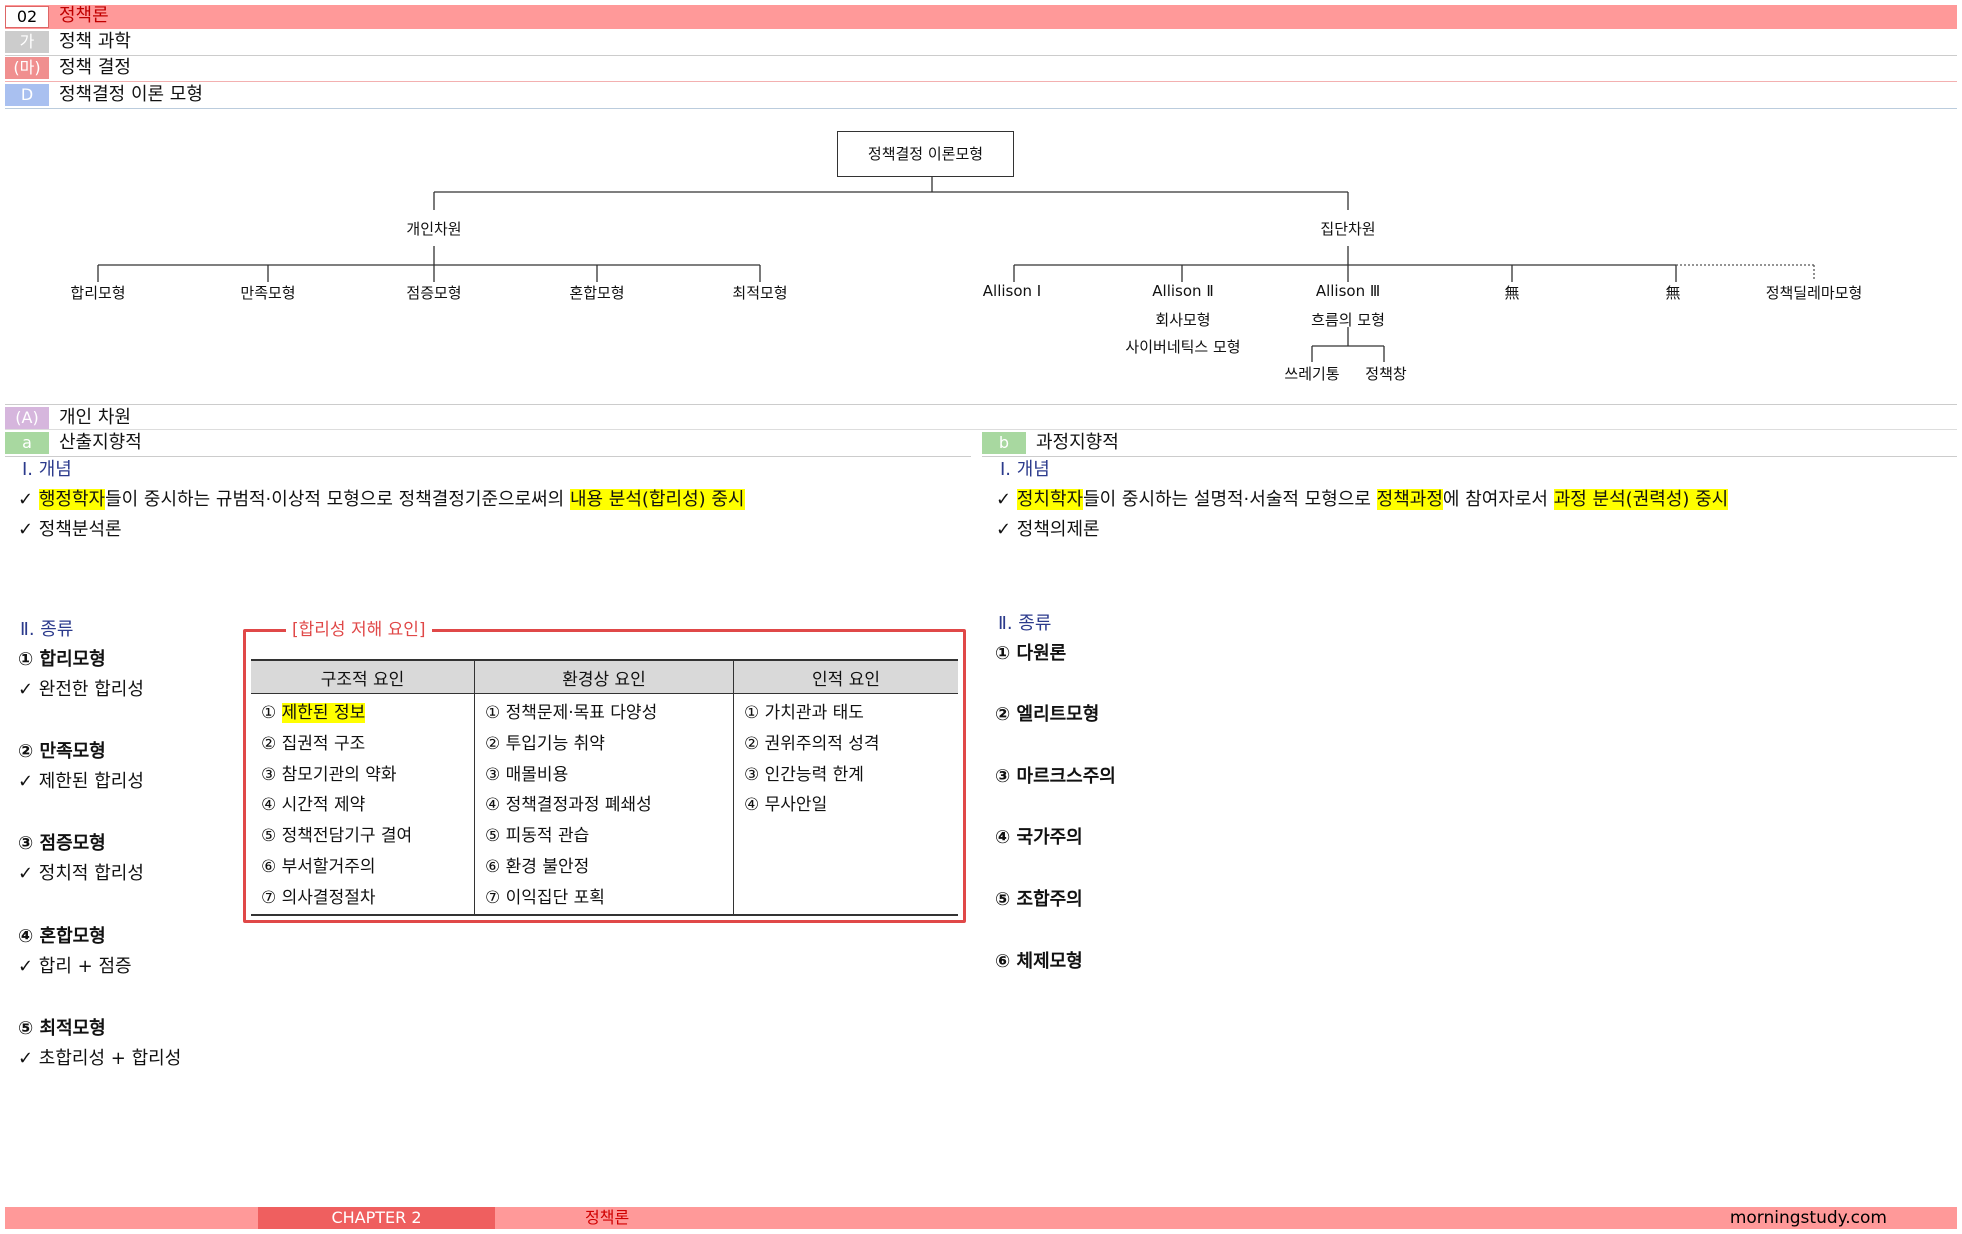 This screenshot has height=1234, width=1962. What do you see at coordinates (1386, 374) in the screenshot?
I see `tree-leaf-policy-window: 정책창` at bounding box center [1386, 374].